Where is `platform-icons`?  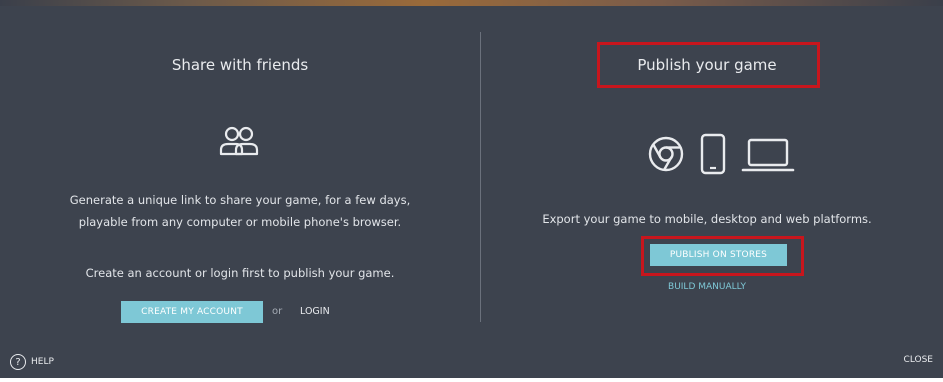 platform-icons is located at coordinates (721, 154).